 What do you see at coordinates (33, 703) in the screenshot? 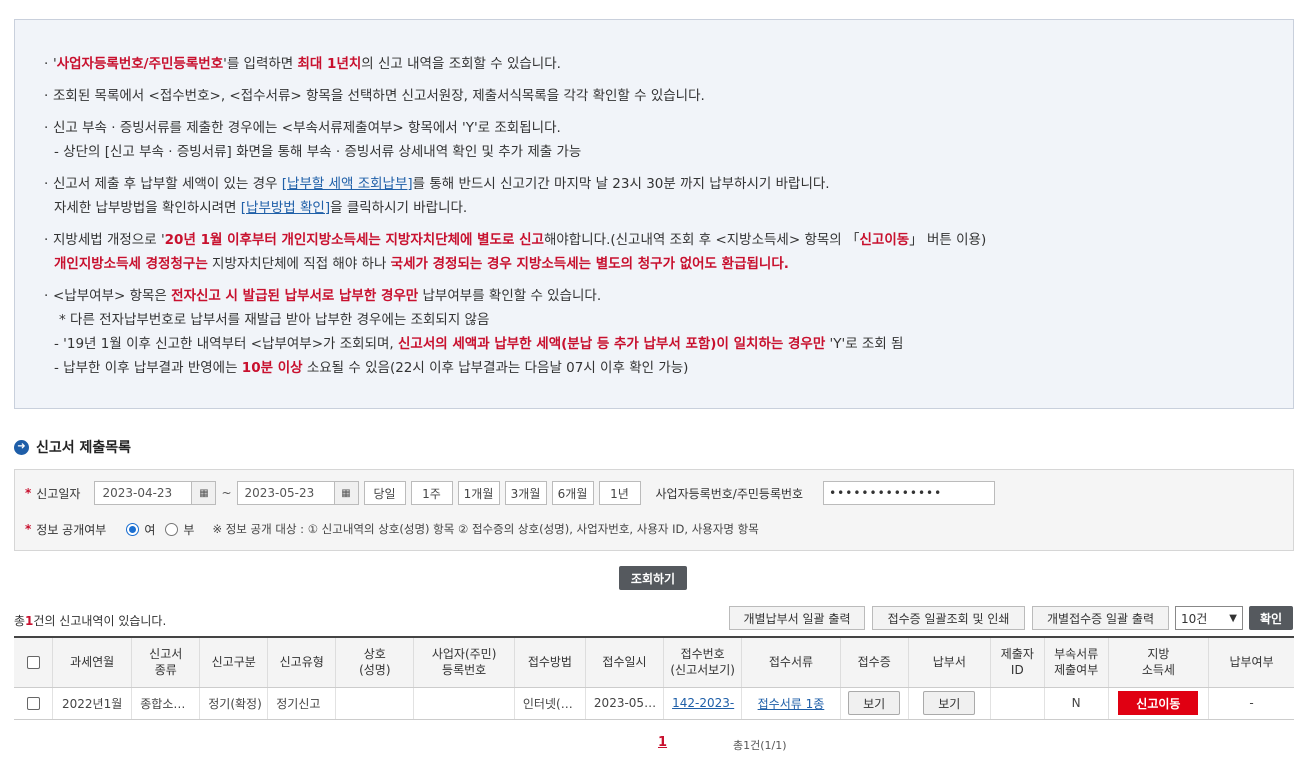
I see `row-checkbox` at bounding box center [33, 703].